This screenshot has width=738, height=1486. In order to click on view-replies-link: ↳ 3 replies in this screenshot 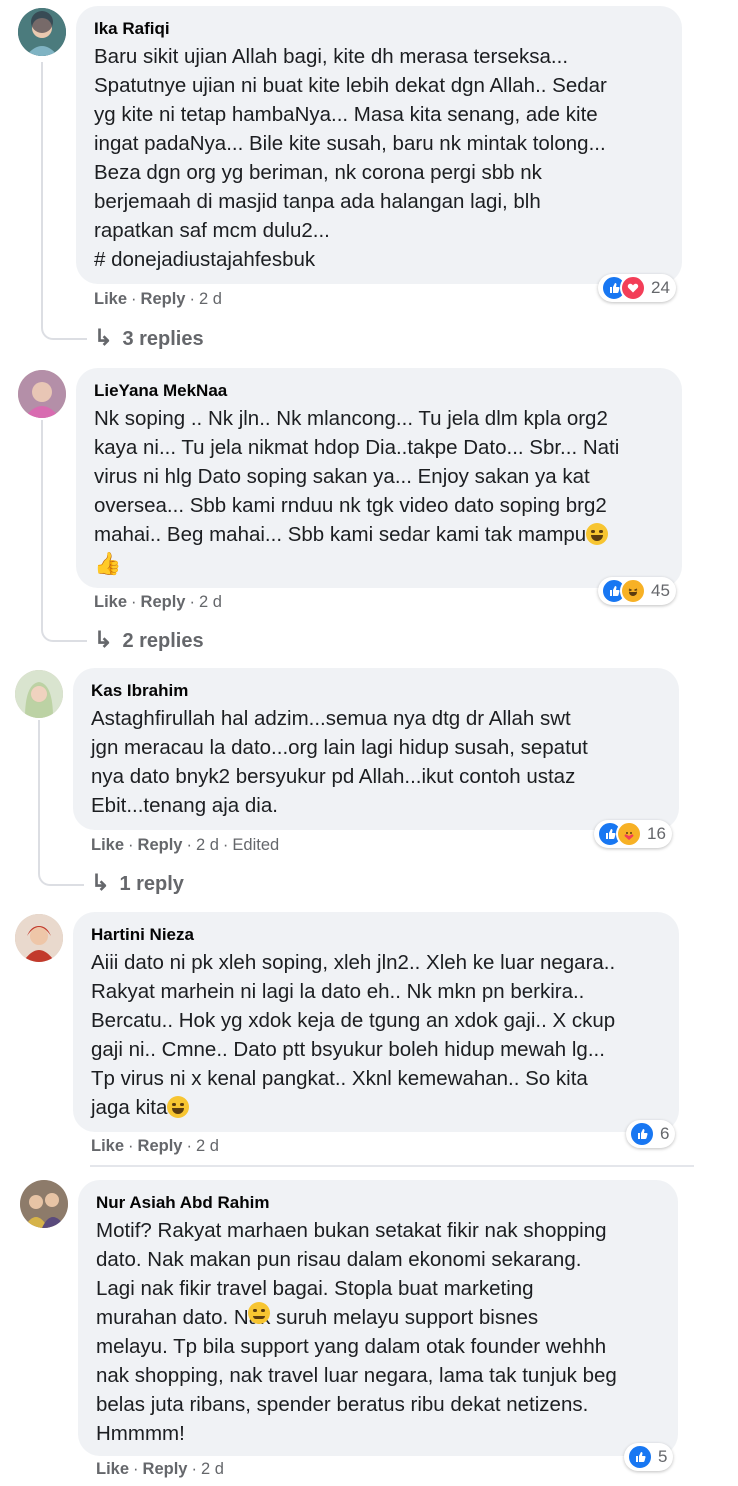, I will do `click(149, 338)`.